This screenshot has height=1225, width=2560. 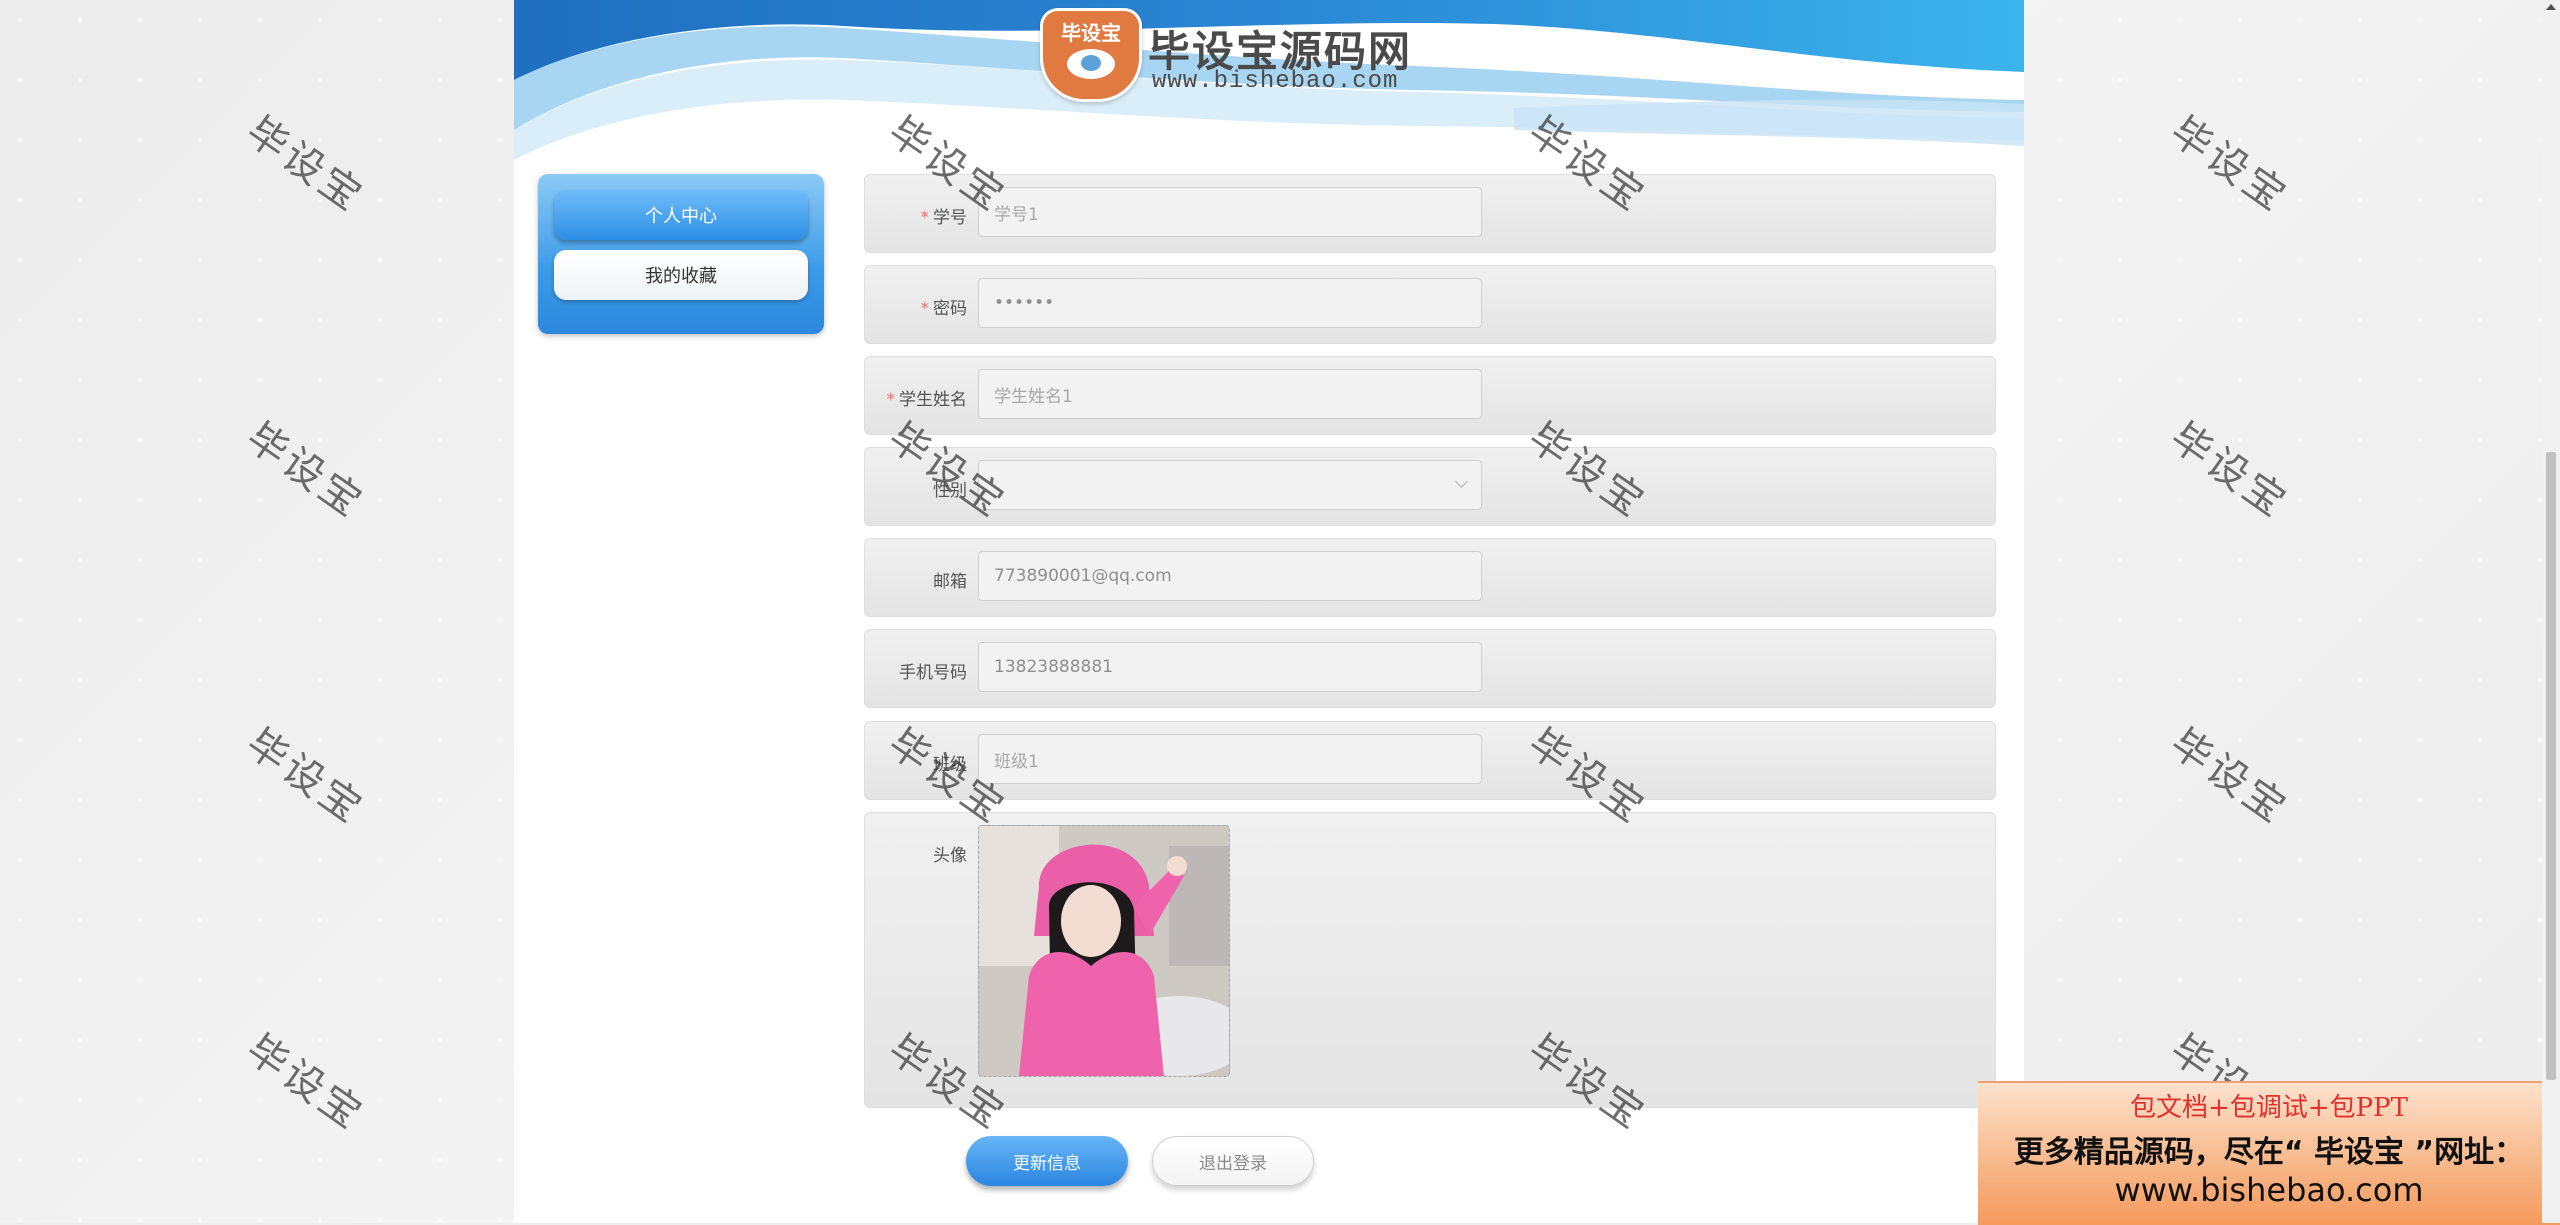 What do you see at coordinates (933, 673) in the screenshot?
I see `phone-label: 手机号码` at bounding box center [933, 673].